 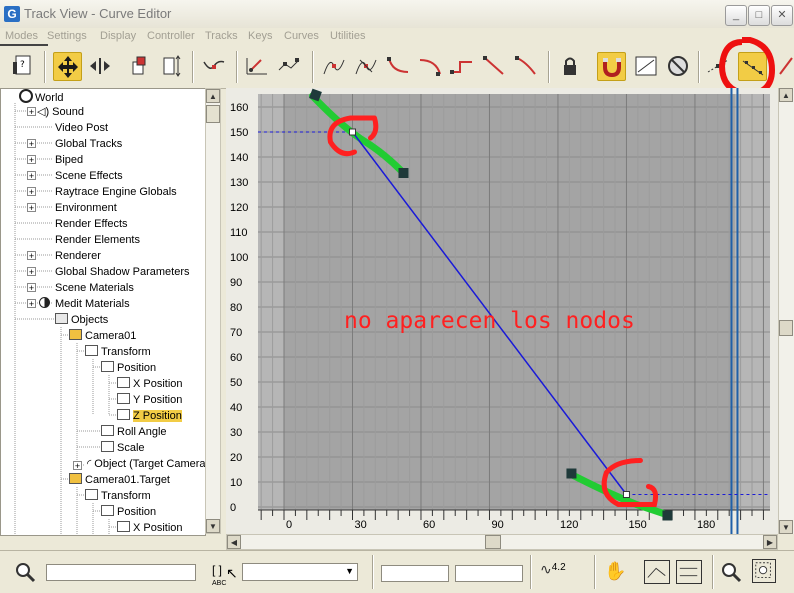 What do you see at coordinates (149, 416) in the screenshot?
I see `tree-item-z-position: Z Position` at bounding box center [149, 416].